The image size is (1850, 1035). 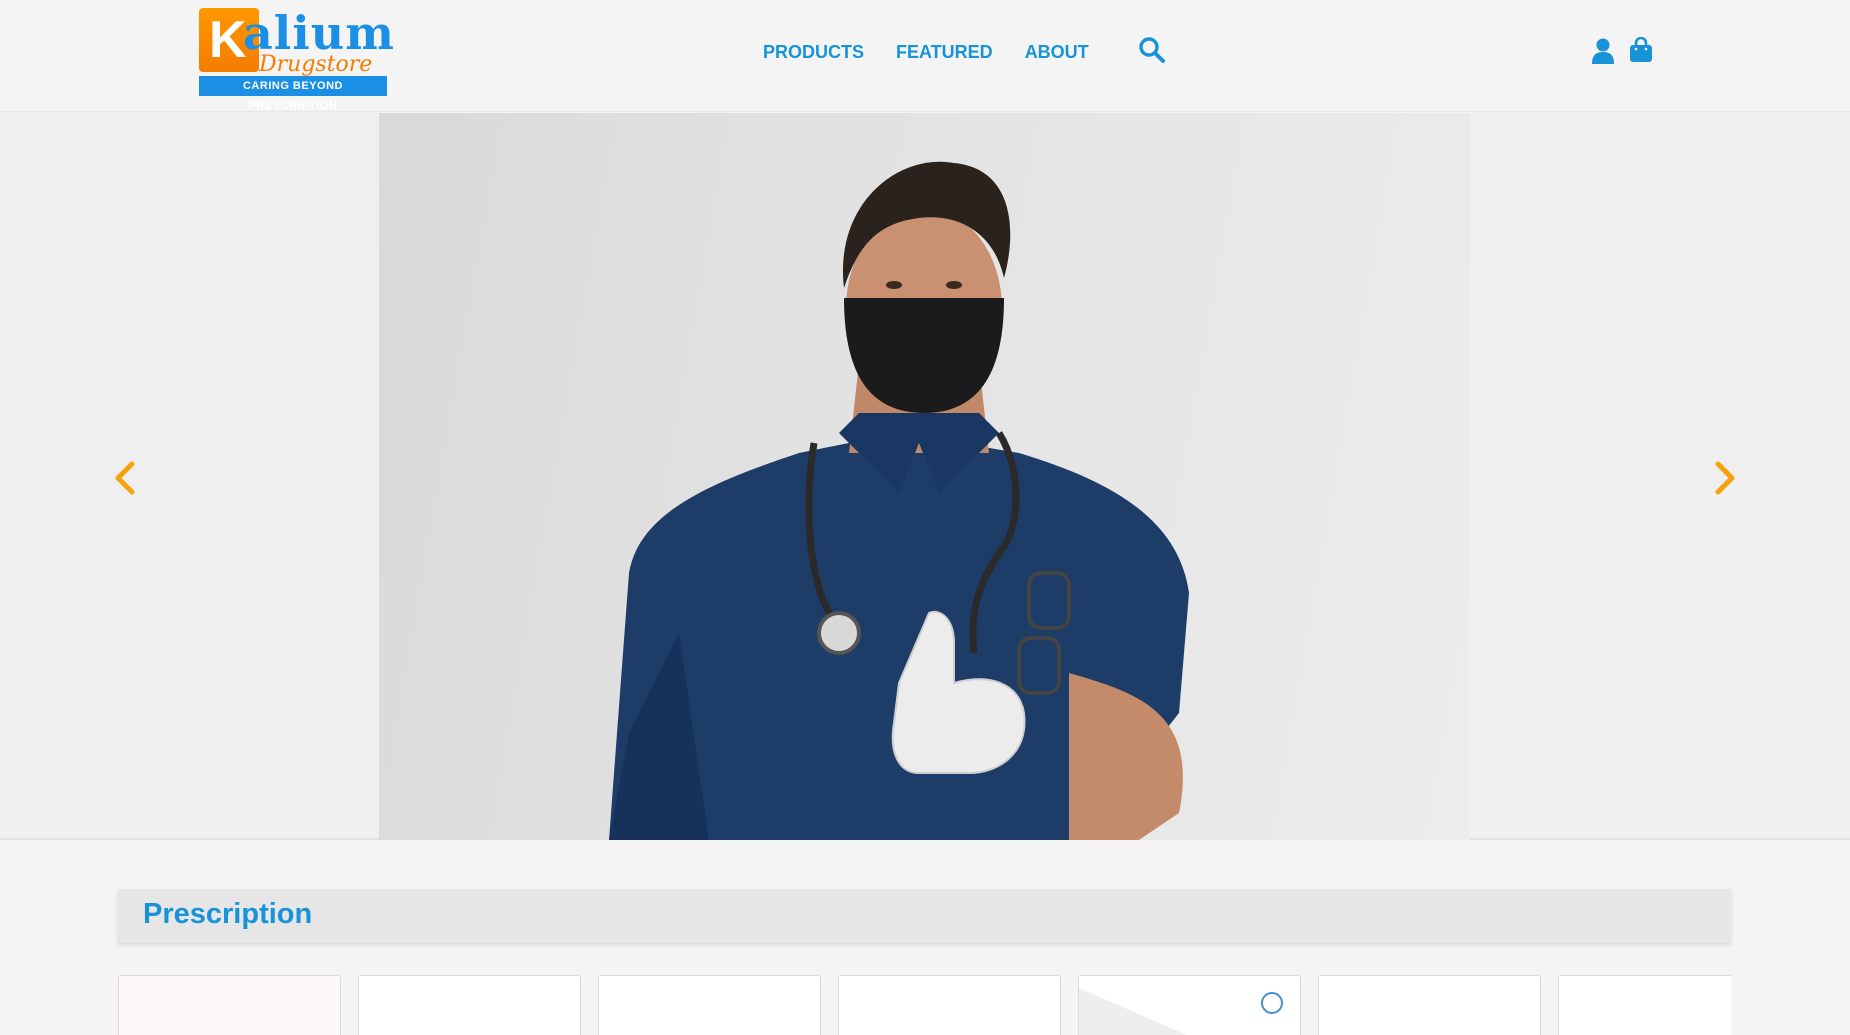 I want to click on product-card-row, so click(x=924, y=1005).